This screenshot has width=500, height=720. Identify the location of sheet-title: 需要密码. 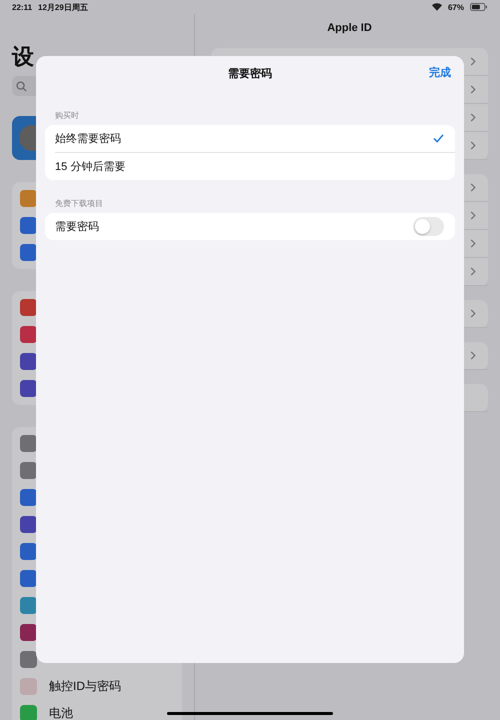
(250, 73).